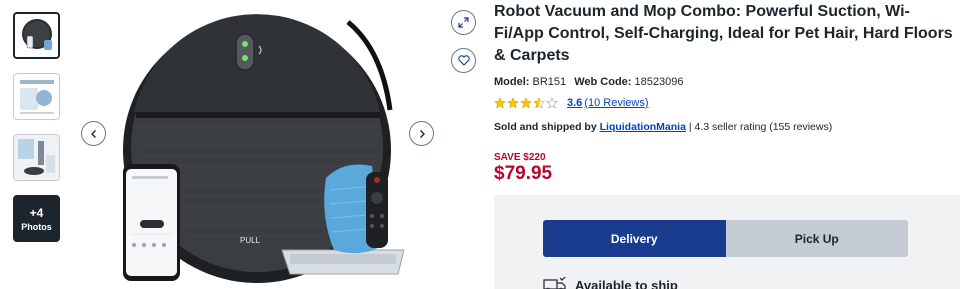 The height and width of the screenshot is (289, 960). I want to click on webcode-value: 18523096, so click(659, 82).